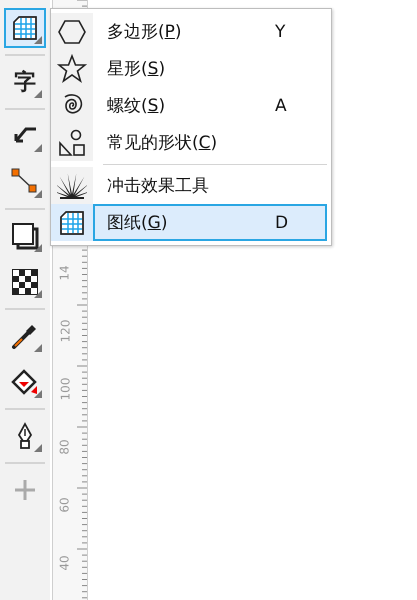  What do you see at coordinates (65, 331) in the screenshot?
I see `ruler-label: 120` at bounding box center [65, 331].